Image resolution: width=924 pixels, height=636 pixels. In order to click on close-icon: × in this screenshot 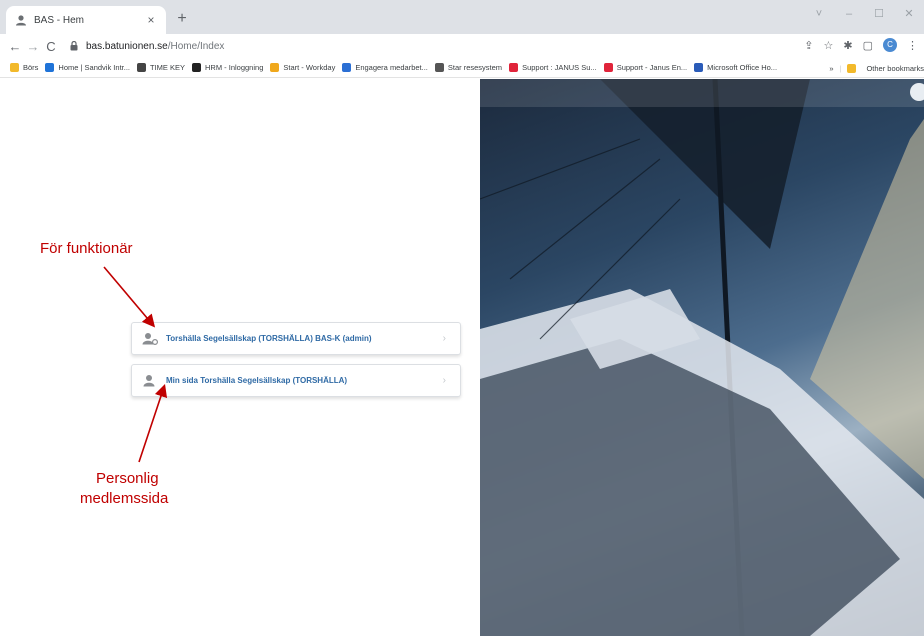, I will do `click(151, 20)`.